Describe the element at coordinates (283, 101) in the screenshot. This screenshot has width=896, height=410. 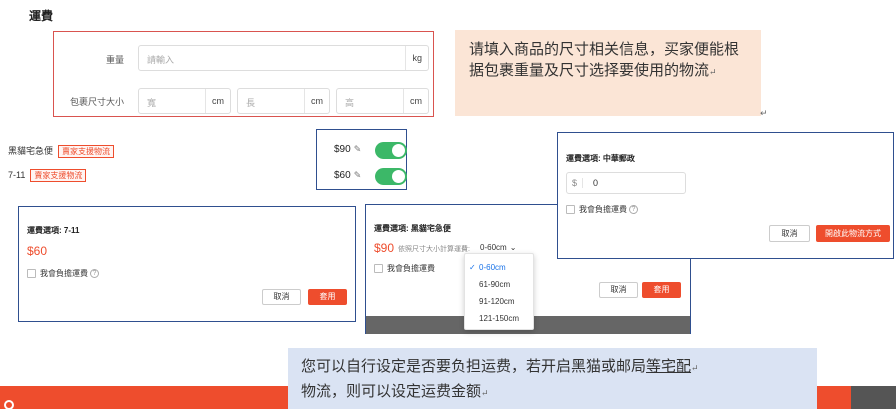
I see `length-input: 長 cm` at that location.